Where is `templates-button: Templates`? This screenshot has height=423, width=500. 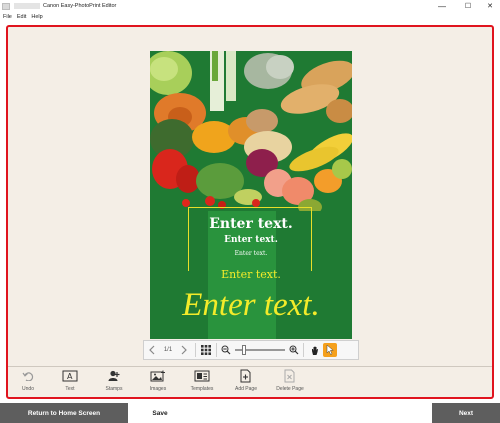 templates-button: Templates is located at coordinates (202, 380).